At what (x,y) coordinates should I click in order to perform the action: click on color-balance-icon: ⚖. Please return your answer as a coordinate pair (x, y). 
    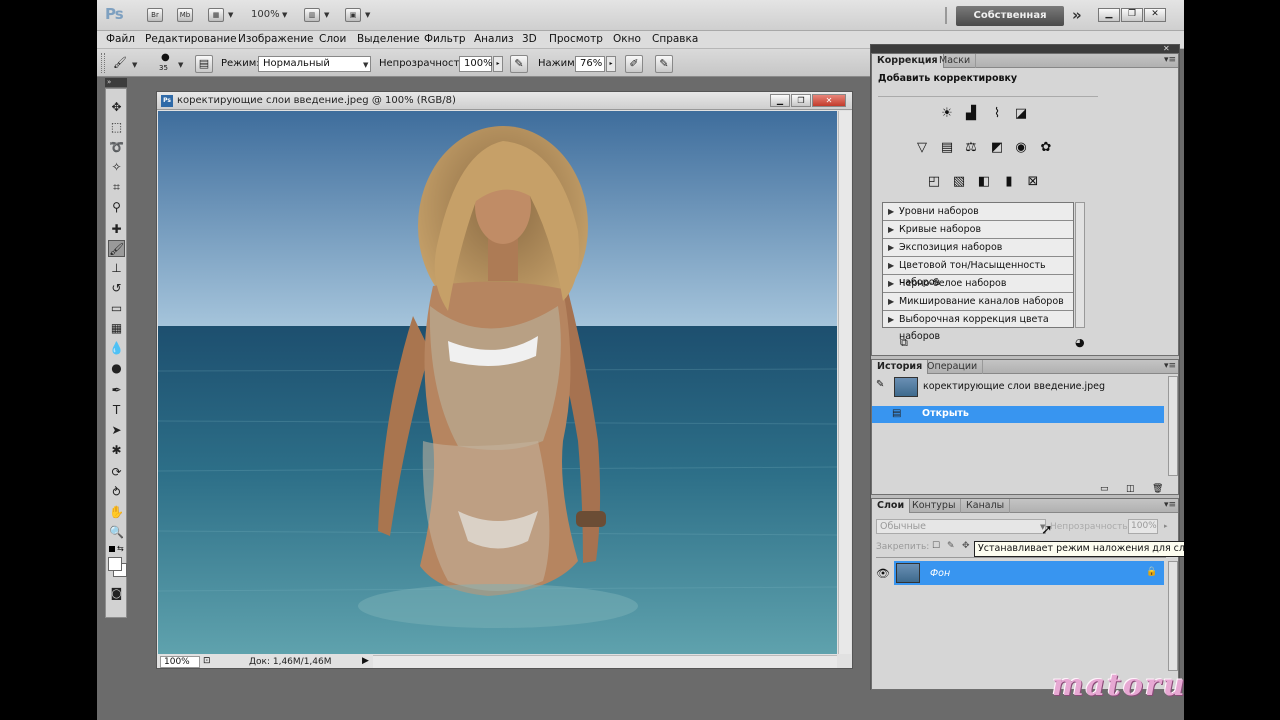
    Looking at the image, I should click on (971, 148).